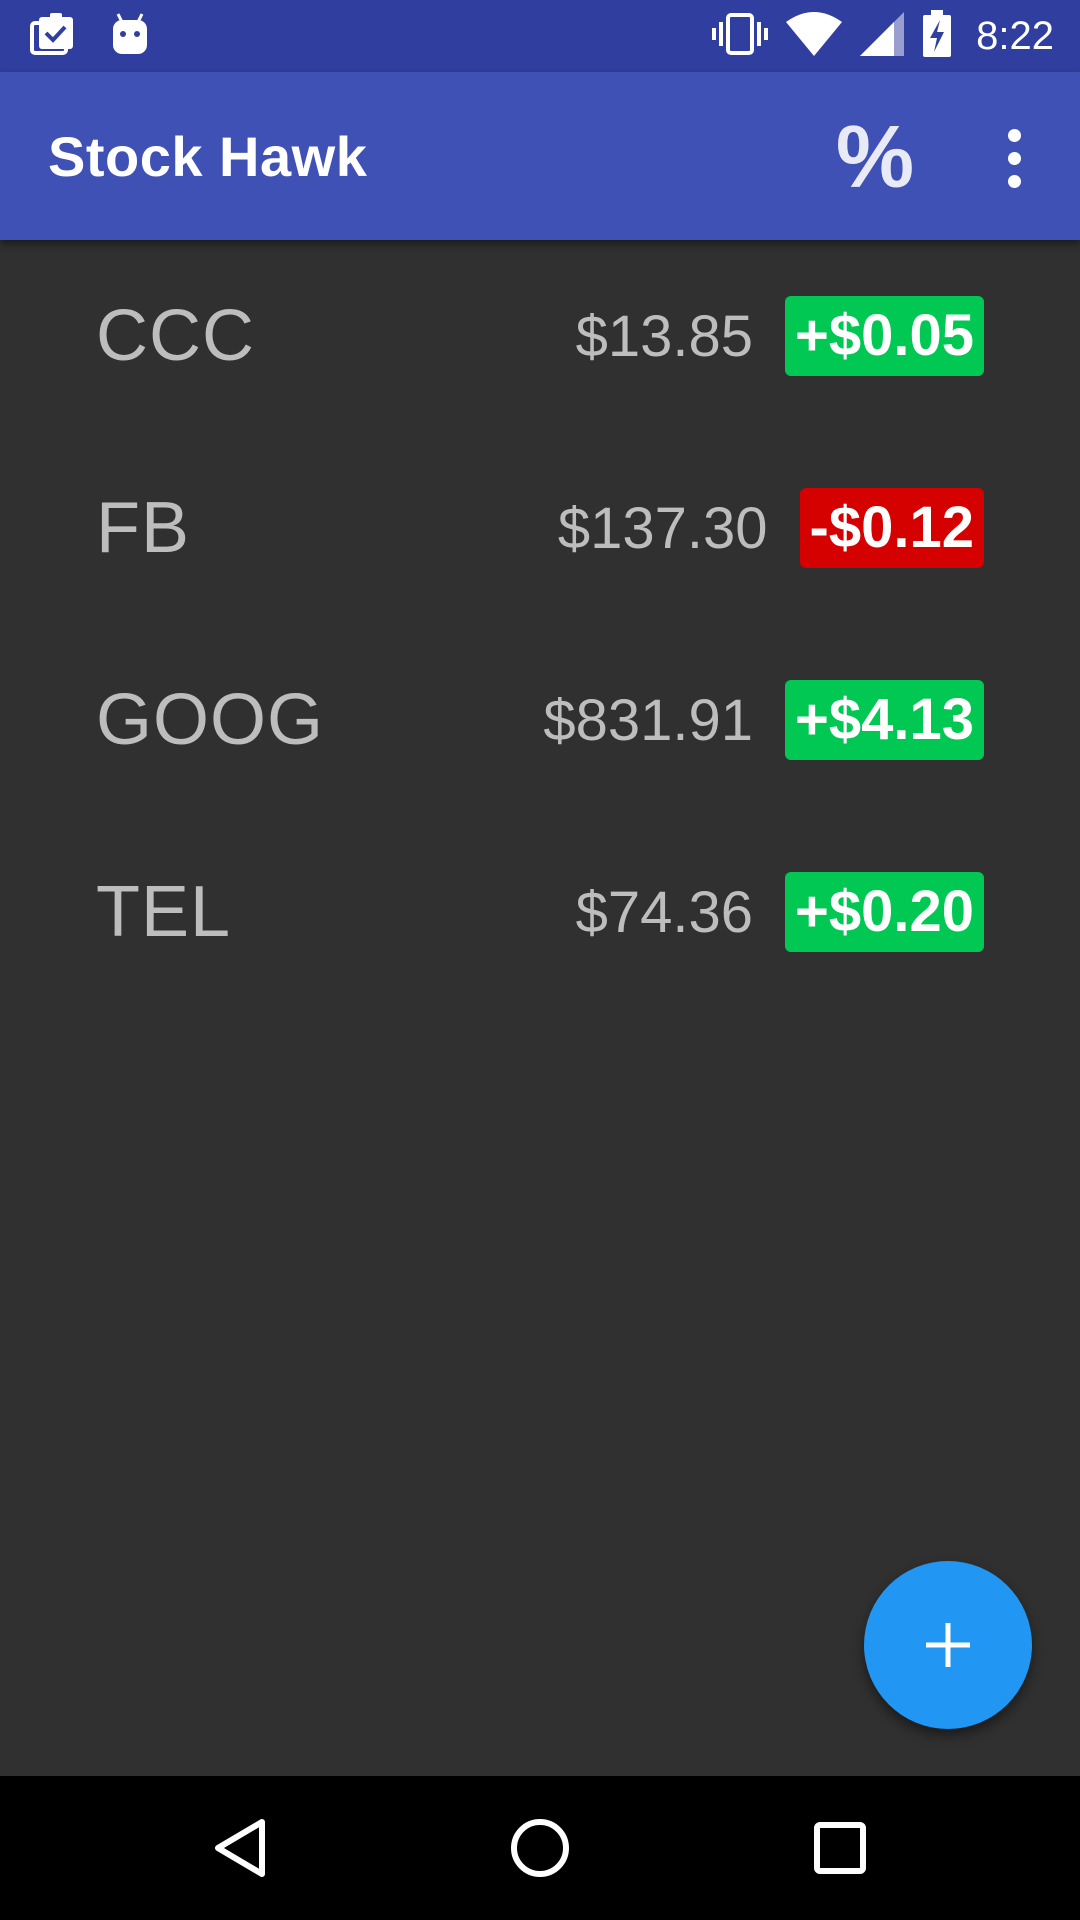 The image size is (1080, 1920). I want to click on back-icon, so click(240, 1848).